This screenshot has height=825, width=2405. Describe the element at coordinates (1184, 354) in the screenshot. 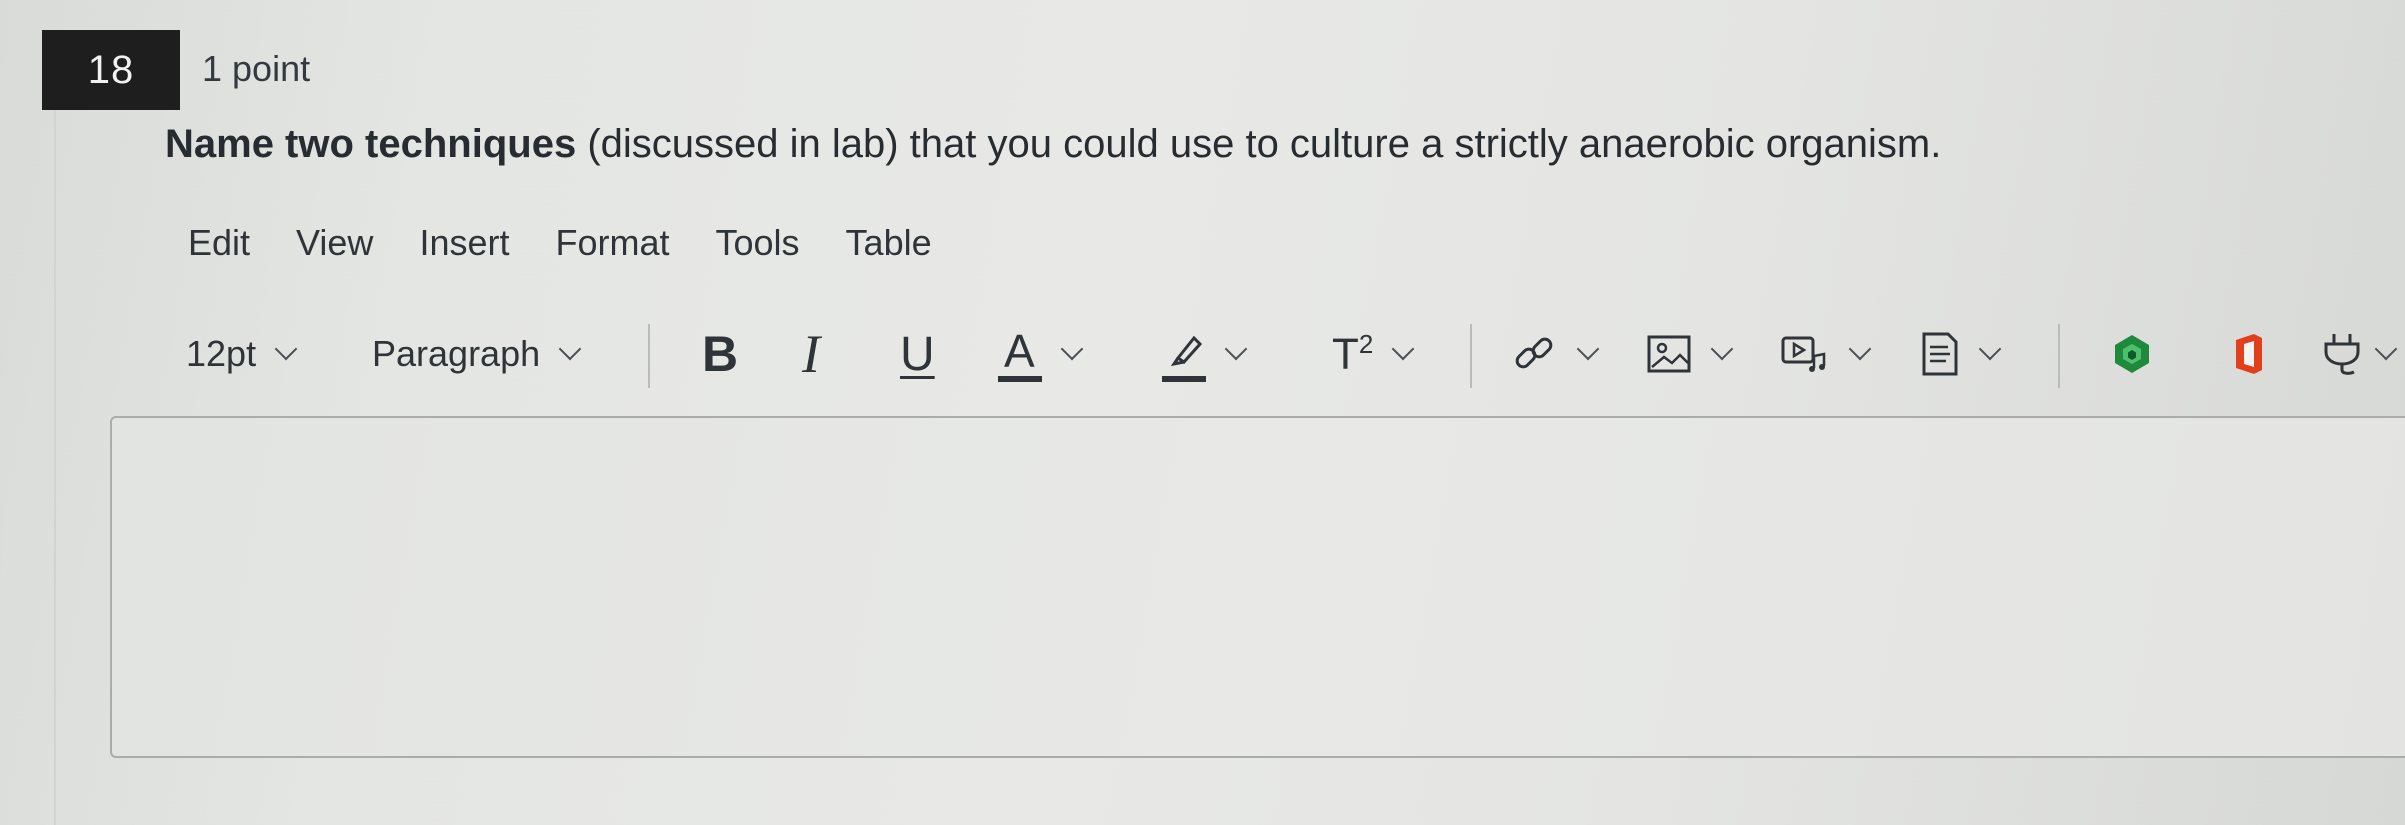

I see `highlight-icon` at that location.